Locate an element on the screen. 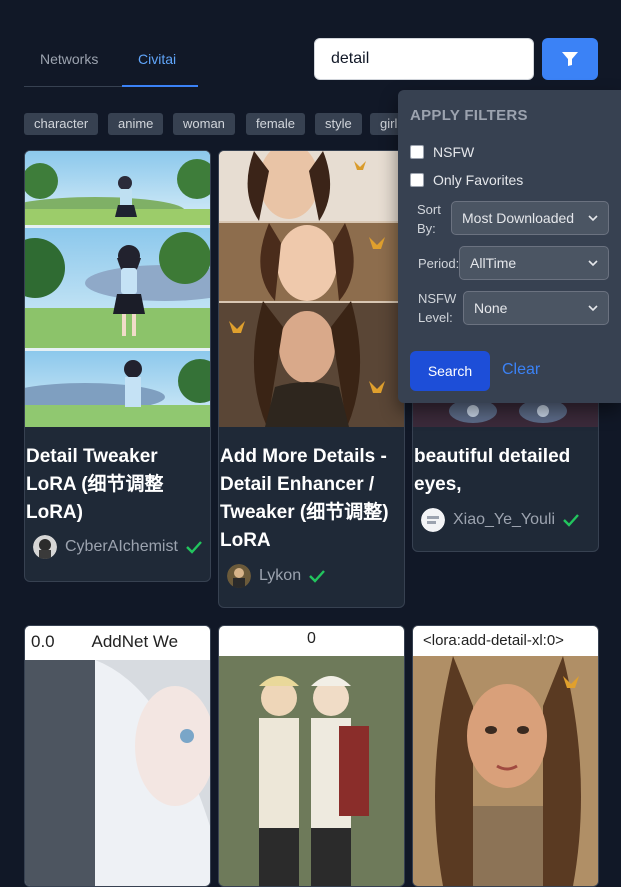 The image size is (621, 887). card-thumbnail: 0.0 AddNet We is located at coordinates (117, 756).